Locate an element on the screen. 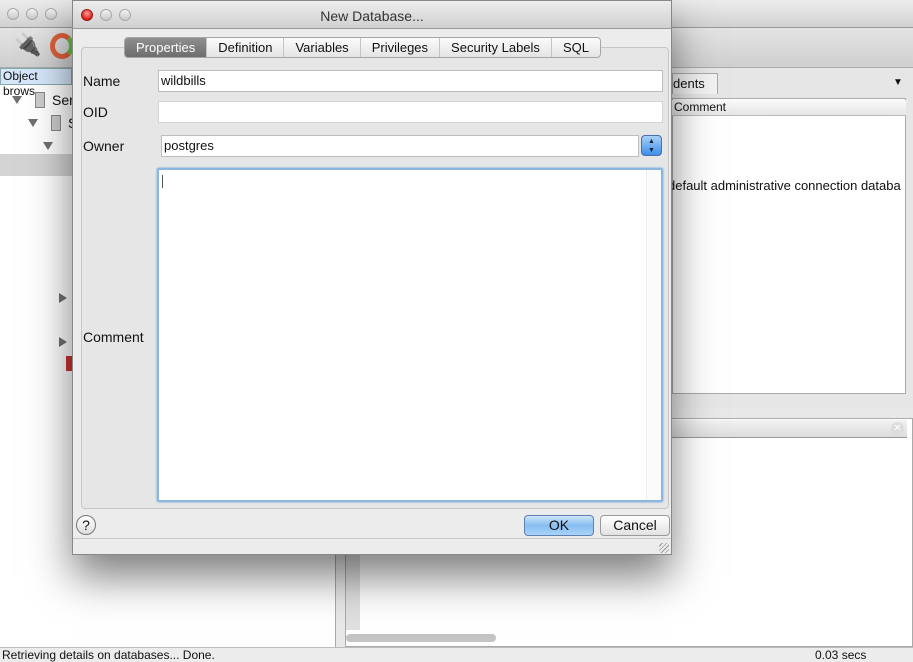  column-header-comment: Comment is located at coordinates (789, 108).